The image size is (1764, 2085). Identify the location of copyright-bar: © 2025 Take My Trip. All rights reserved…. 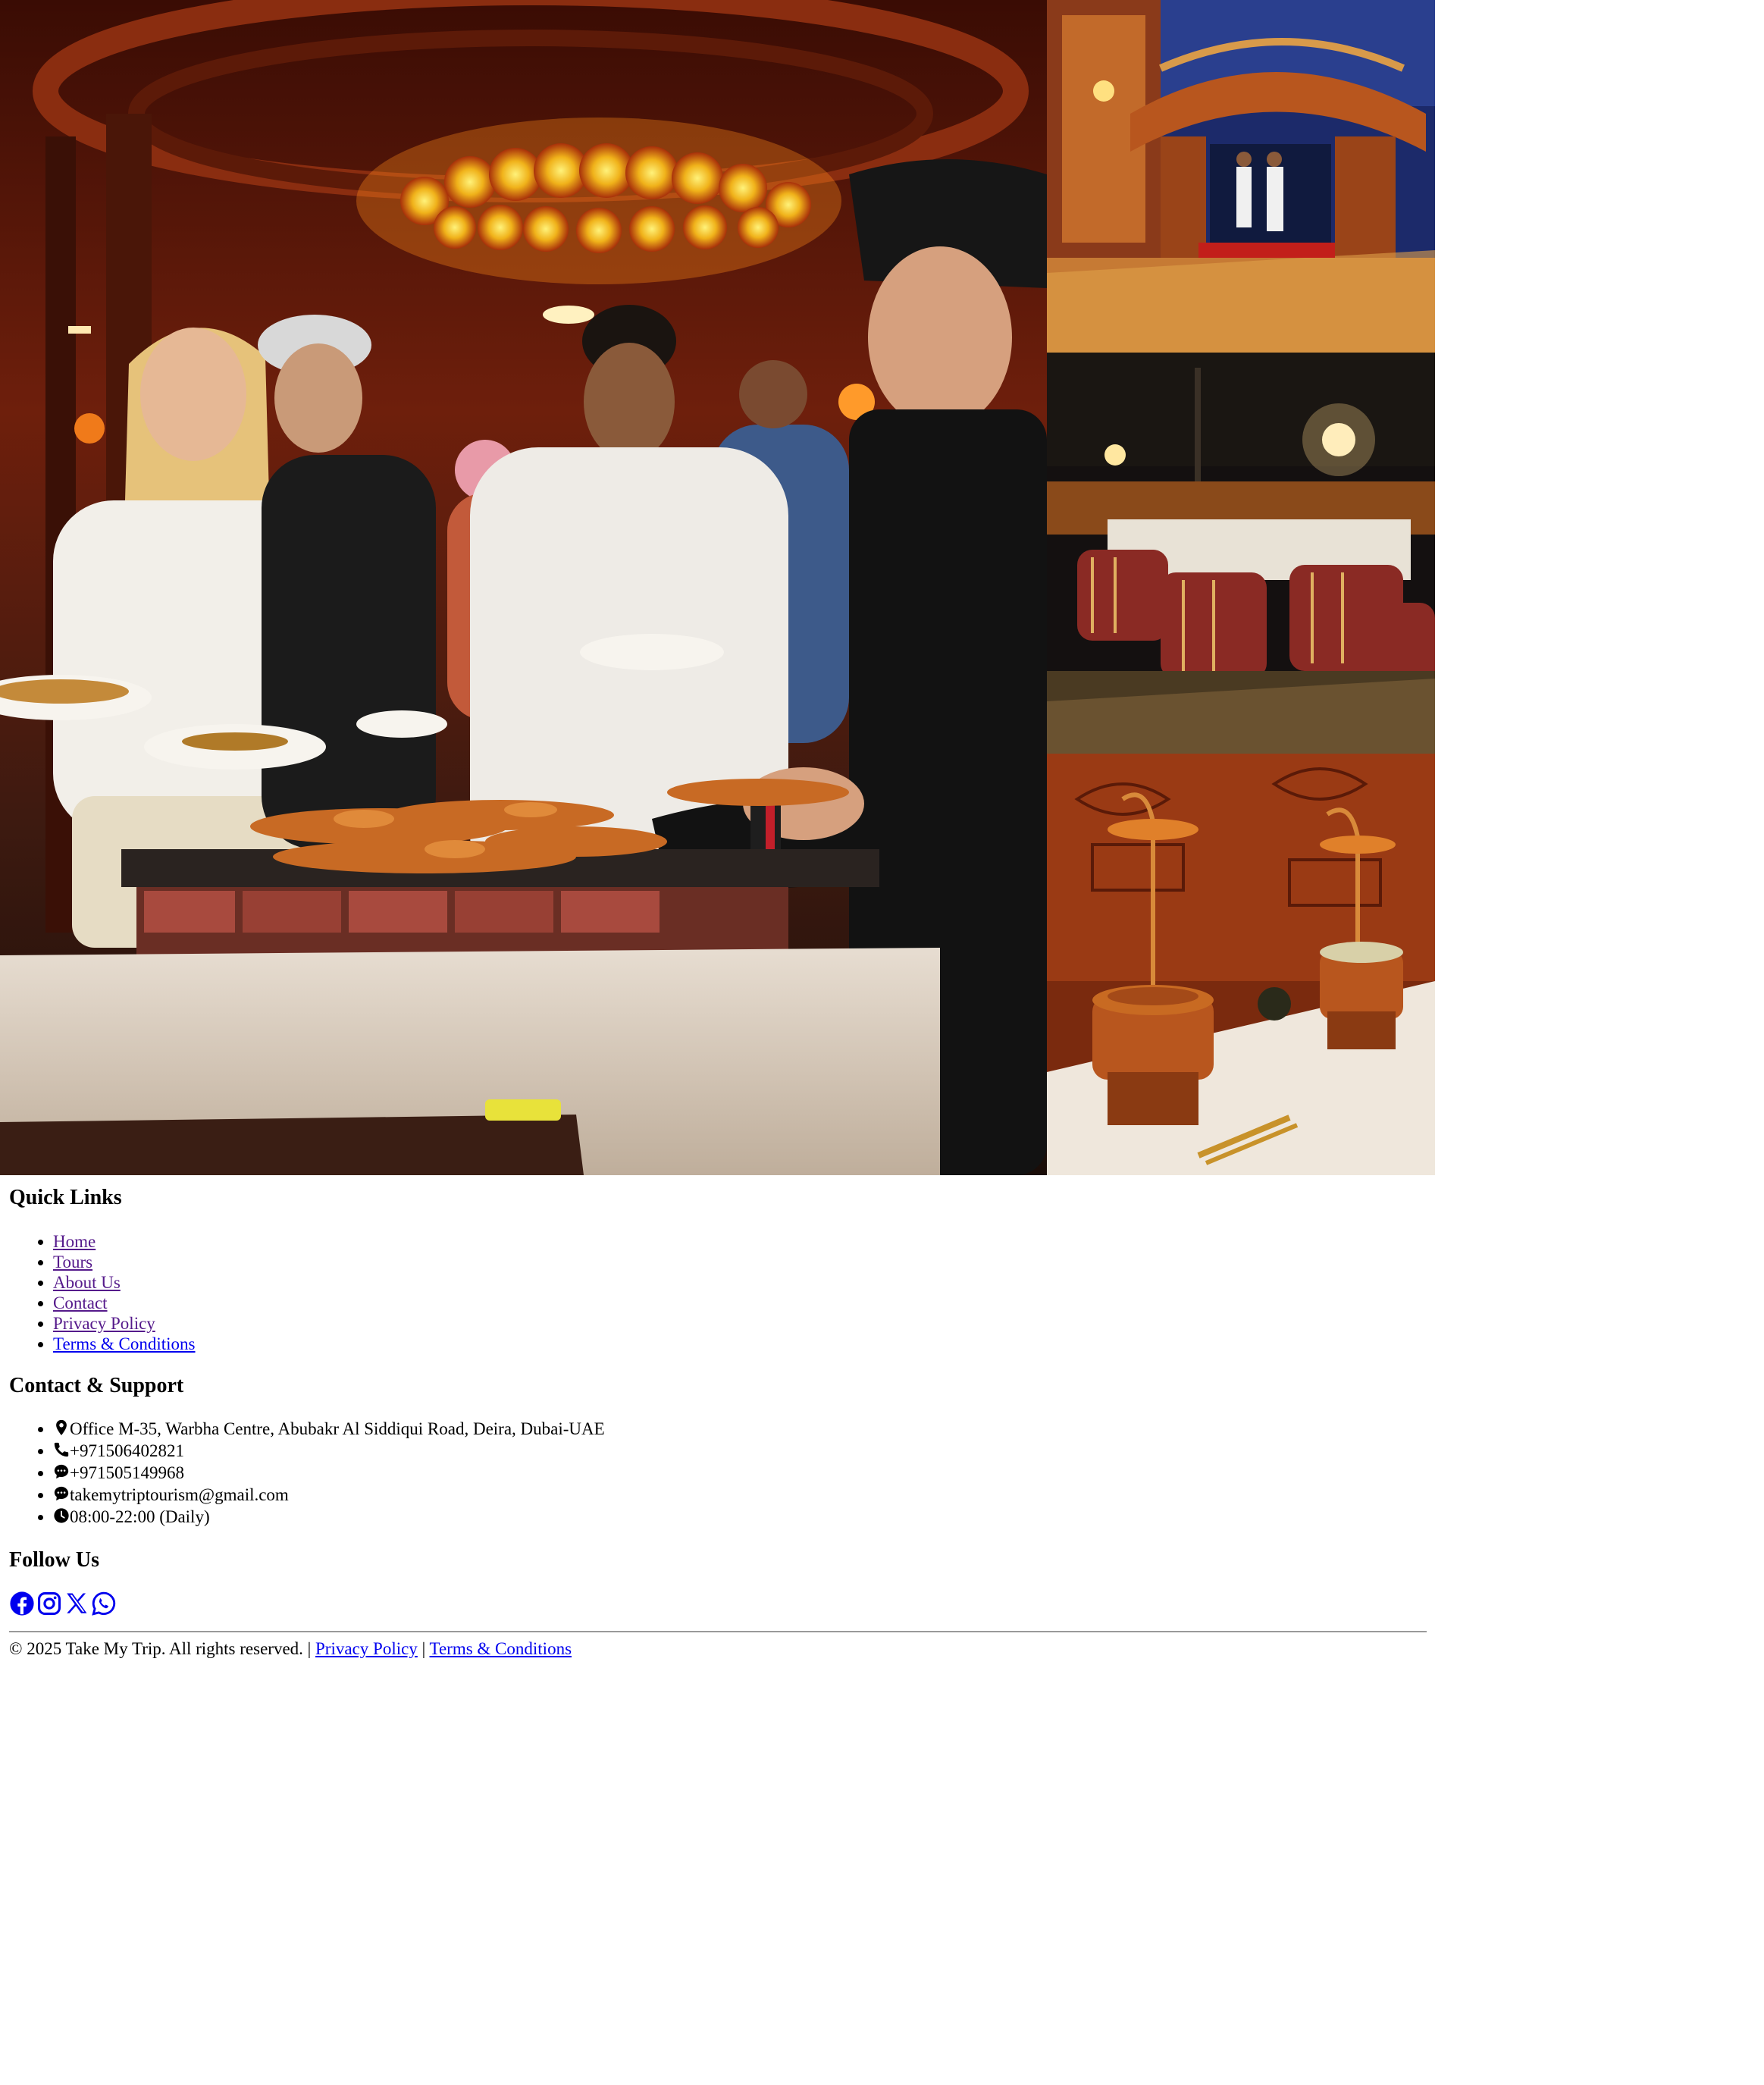
(291, 1649).